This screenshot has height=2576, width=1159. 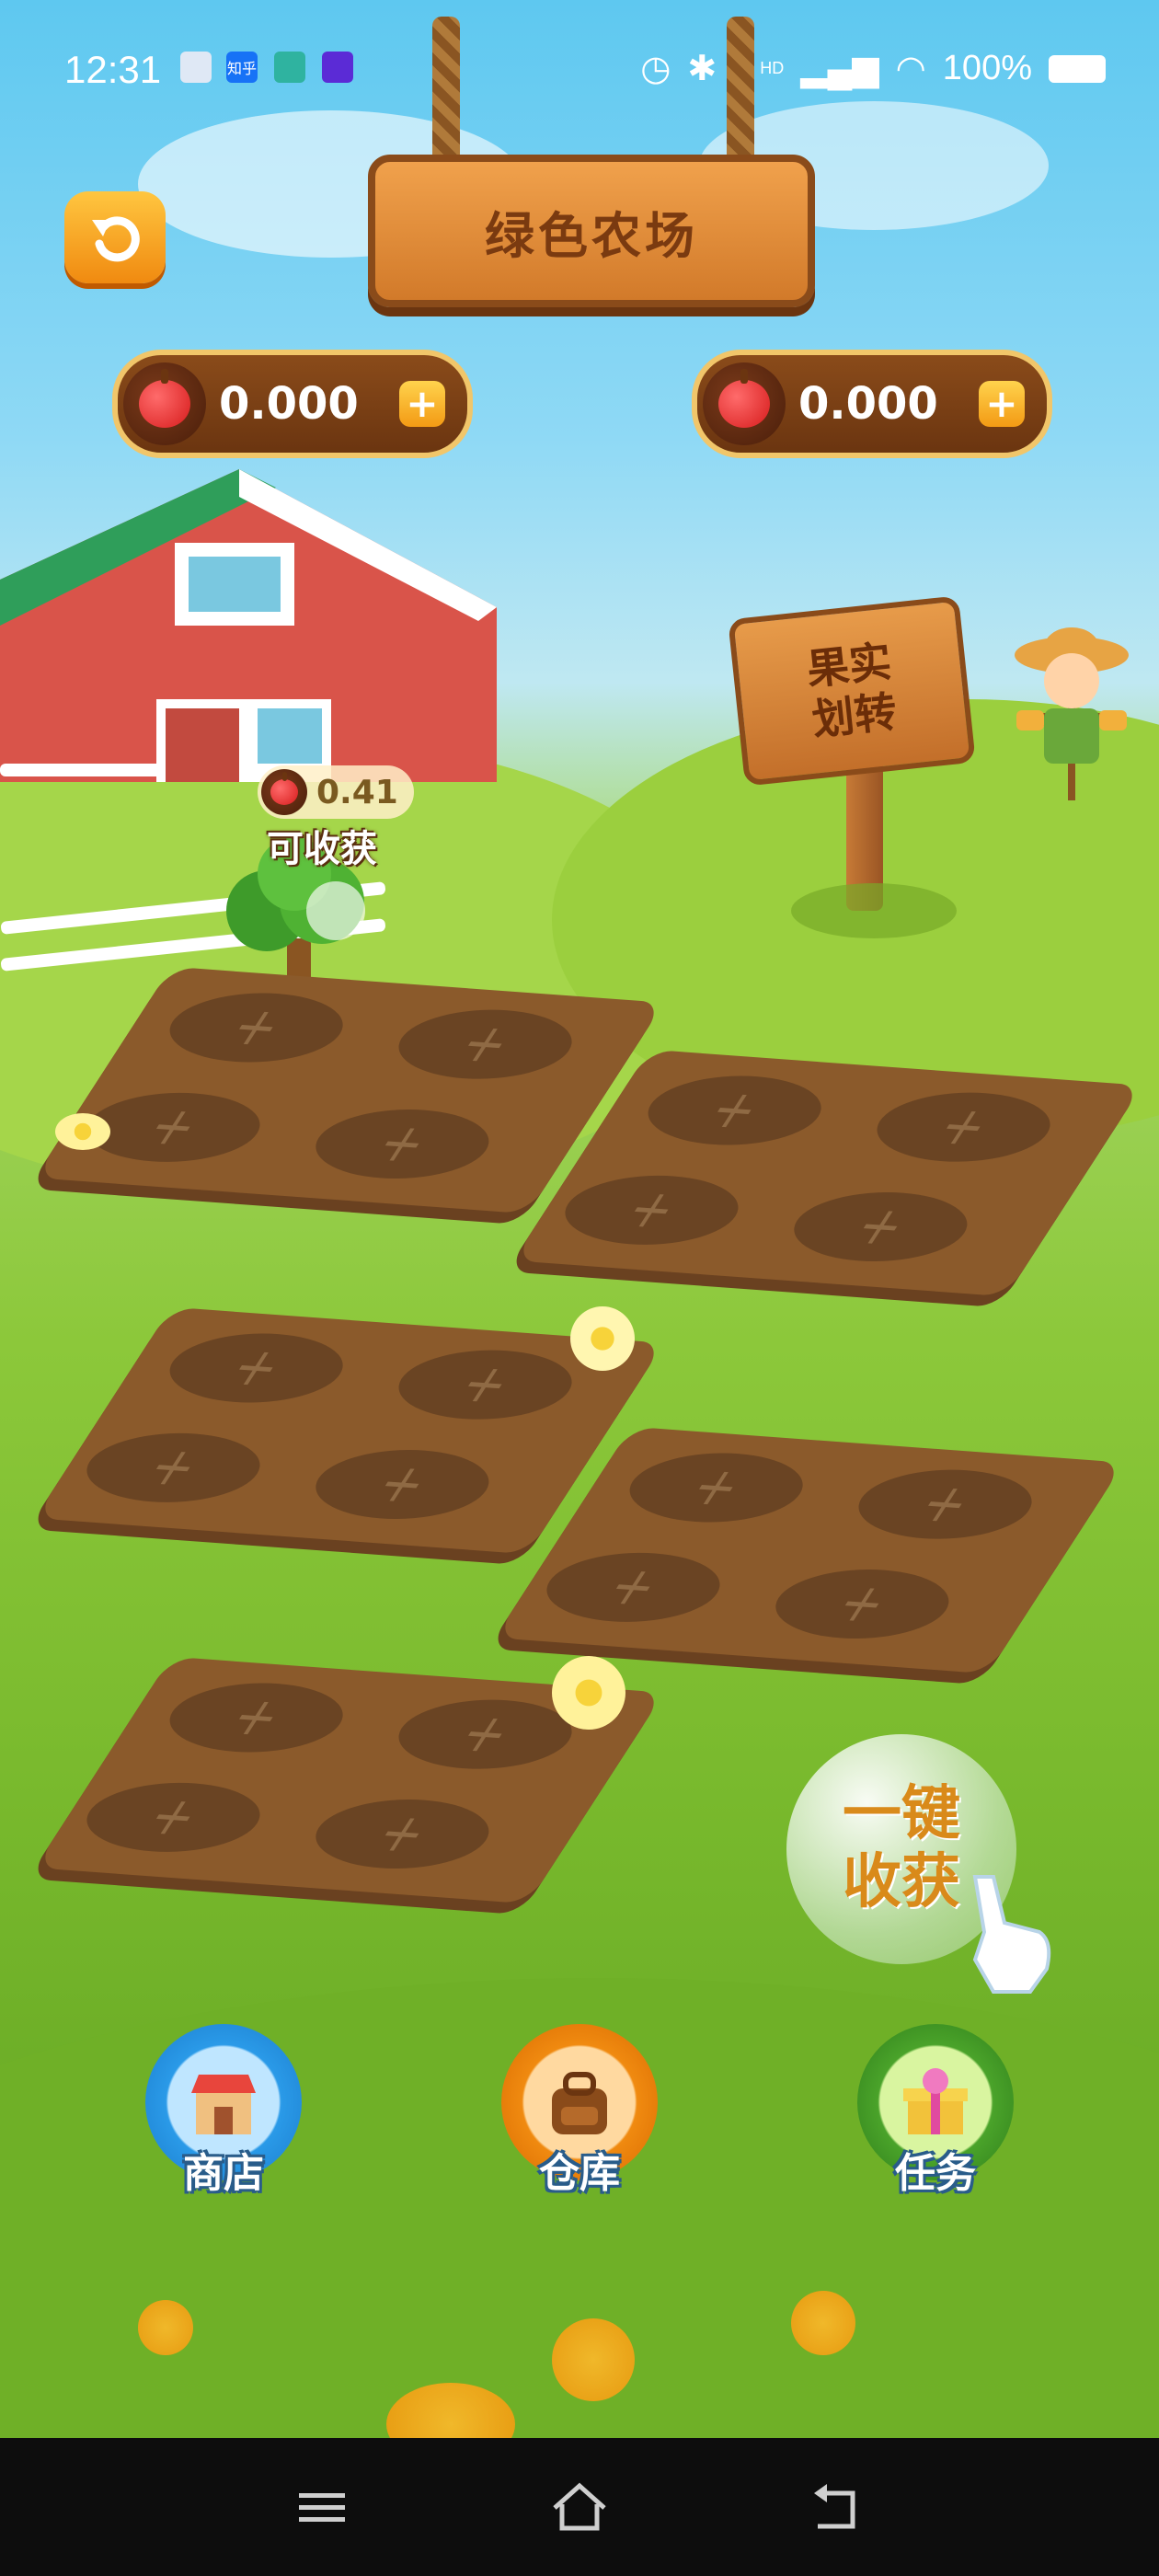 What do you see at coordinates (935, 2111) in the screenshot?
I see `tasks-button: 任务` at bounding box center [935, 2111].